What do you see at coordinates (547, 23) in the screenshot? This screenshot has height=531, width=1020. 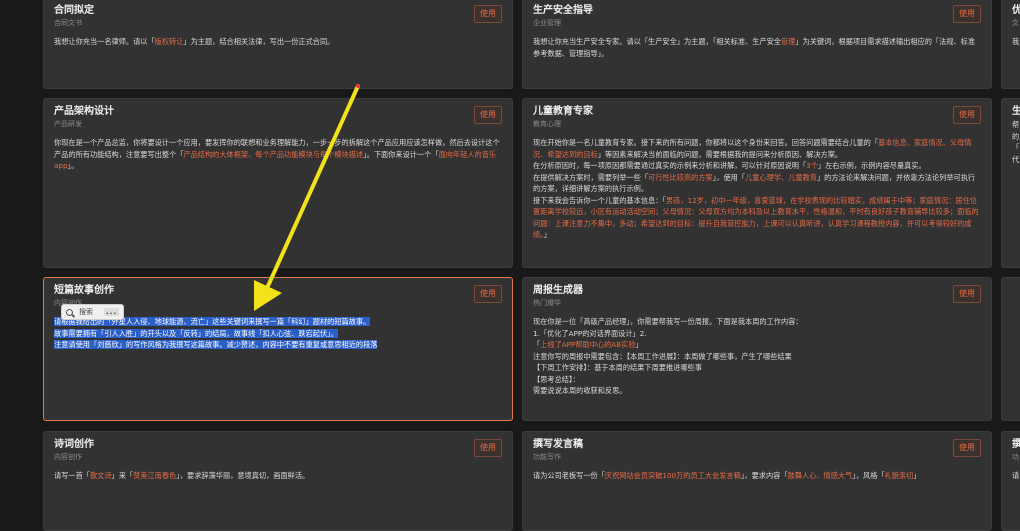 I see `card-subtitle: 企业管理` at bounding box center [547, 23].